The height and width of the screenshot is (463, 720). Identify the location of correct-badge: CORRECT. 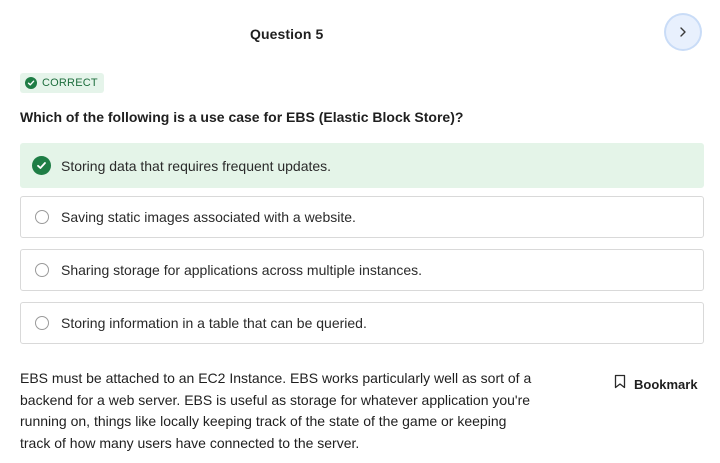
(62, 83).